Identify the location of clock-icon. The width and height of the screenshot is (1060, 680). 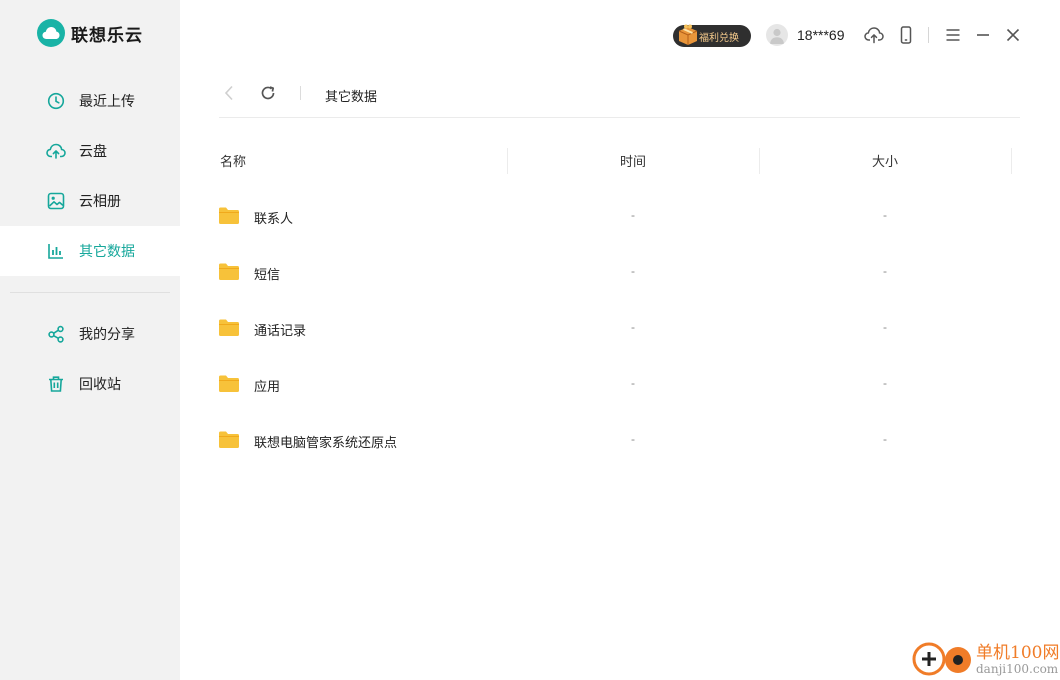
(56, 101).